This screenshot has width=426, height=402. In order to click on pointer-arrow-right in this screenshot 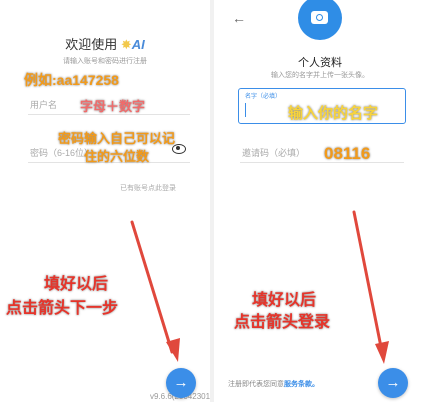, I will do `click(370, 287)`.